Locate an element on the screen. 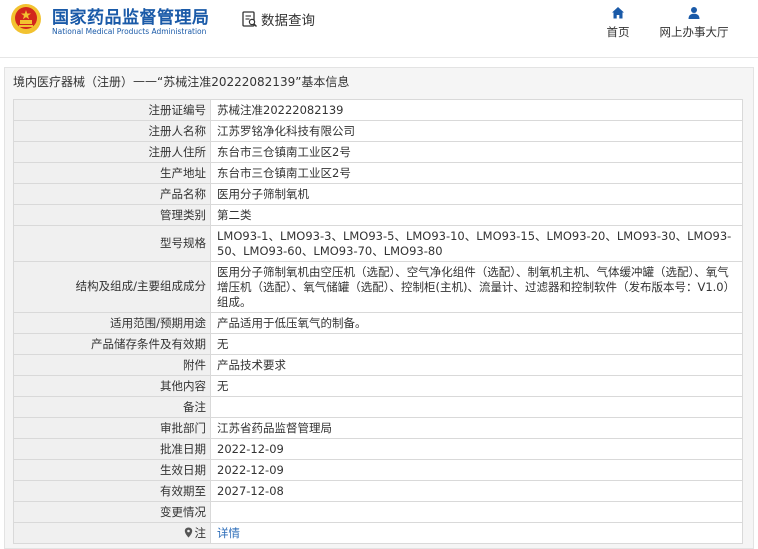  home-icon is located at coordinates (618, 13).